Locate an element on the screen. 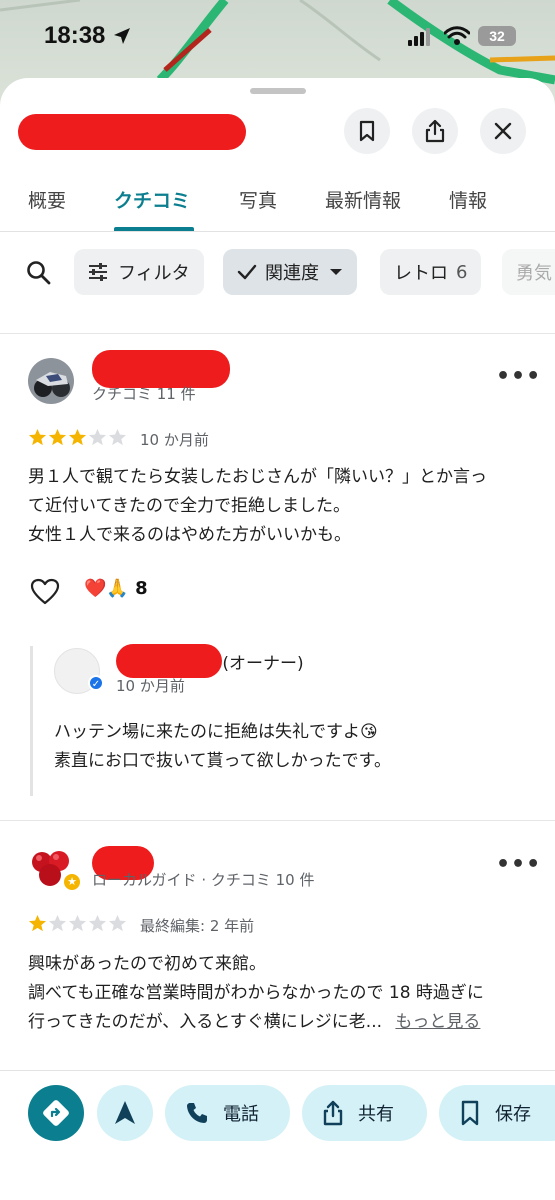 Image resolution: width=555 pixels, height=1200 pixels. reaction-emojis: ❤️🙏 is located at coordinates (106, 588).